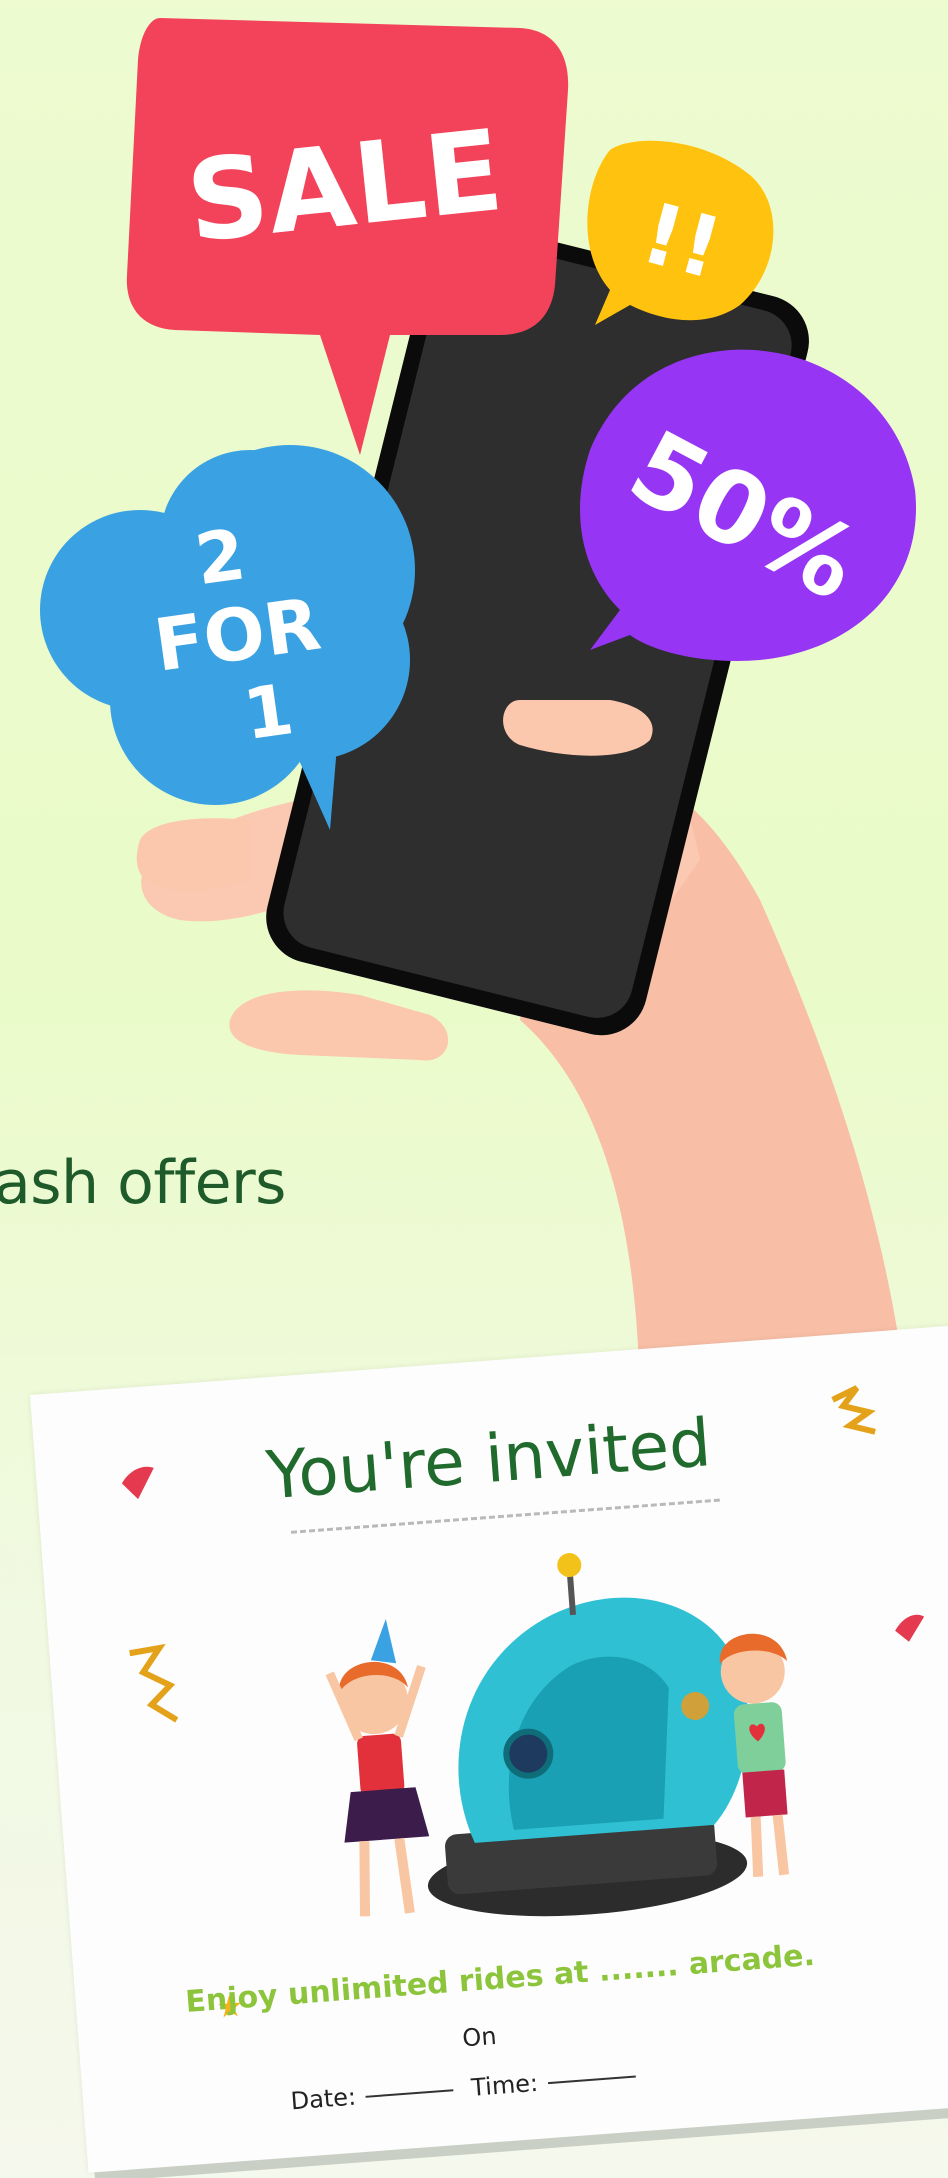 The height and width of the screenshot is (2178, 948). What do you see at coordinates (143, 1183) in the screenshot?
I see `offer-caption: ash offers` at bounding box center [143, 1183].